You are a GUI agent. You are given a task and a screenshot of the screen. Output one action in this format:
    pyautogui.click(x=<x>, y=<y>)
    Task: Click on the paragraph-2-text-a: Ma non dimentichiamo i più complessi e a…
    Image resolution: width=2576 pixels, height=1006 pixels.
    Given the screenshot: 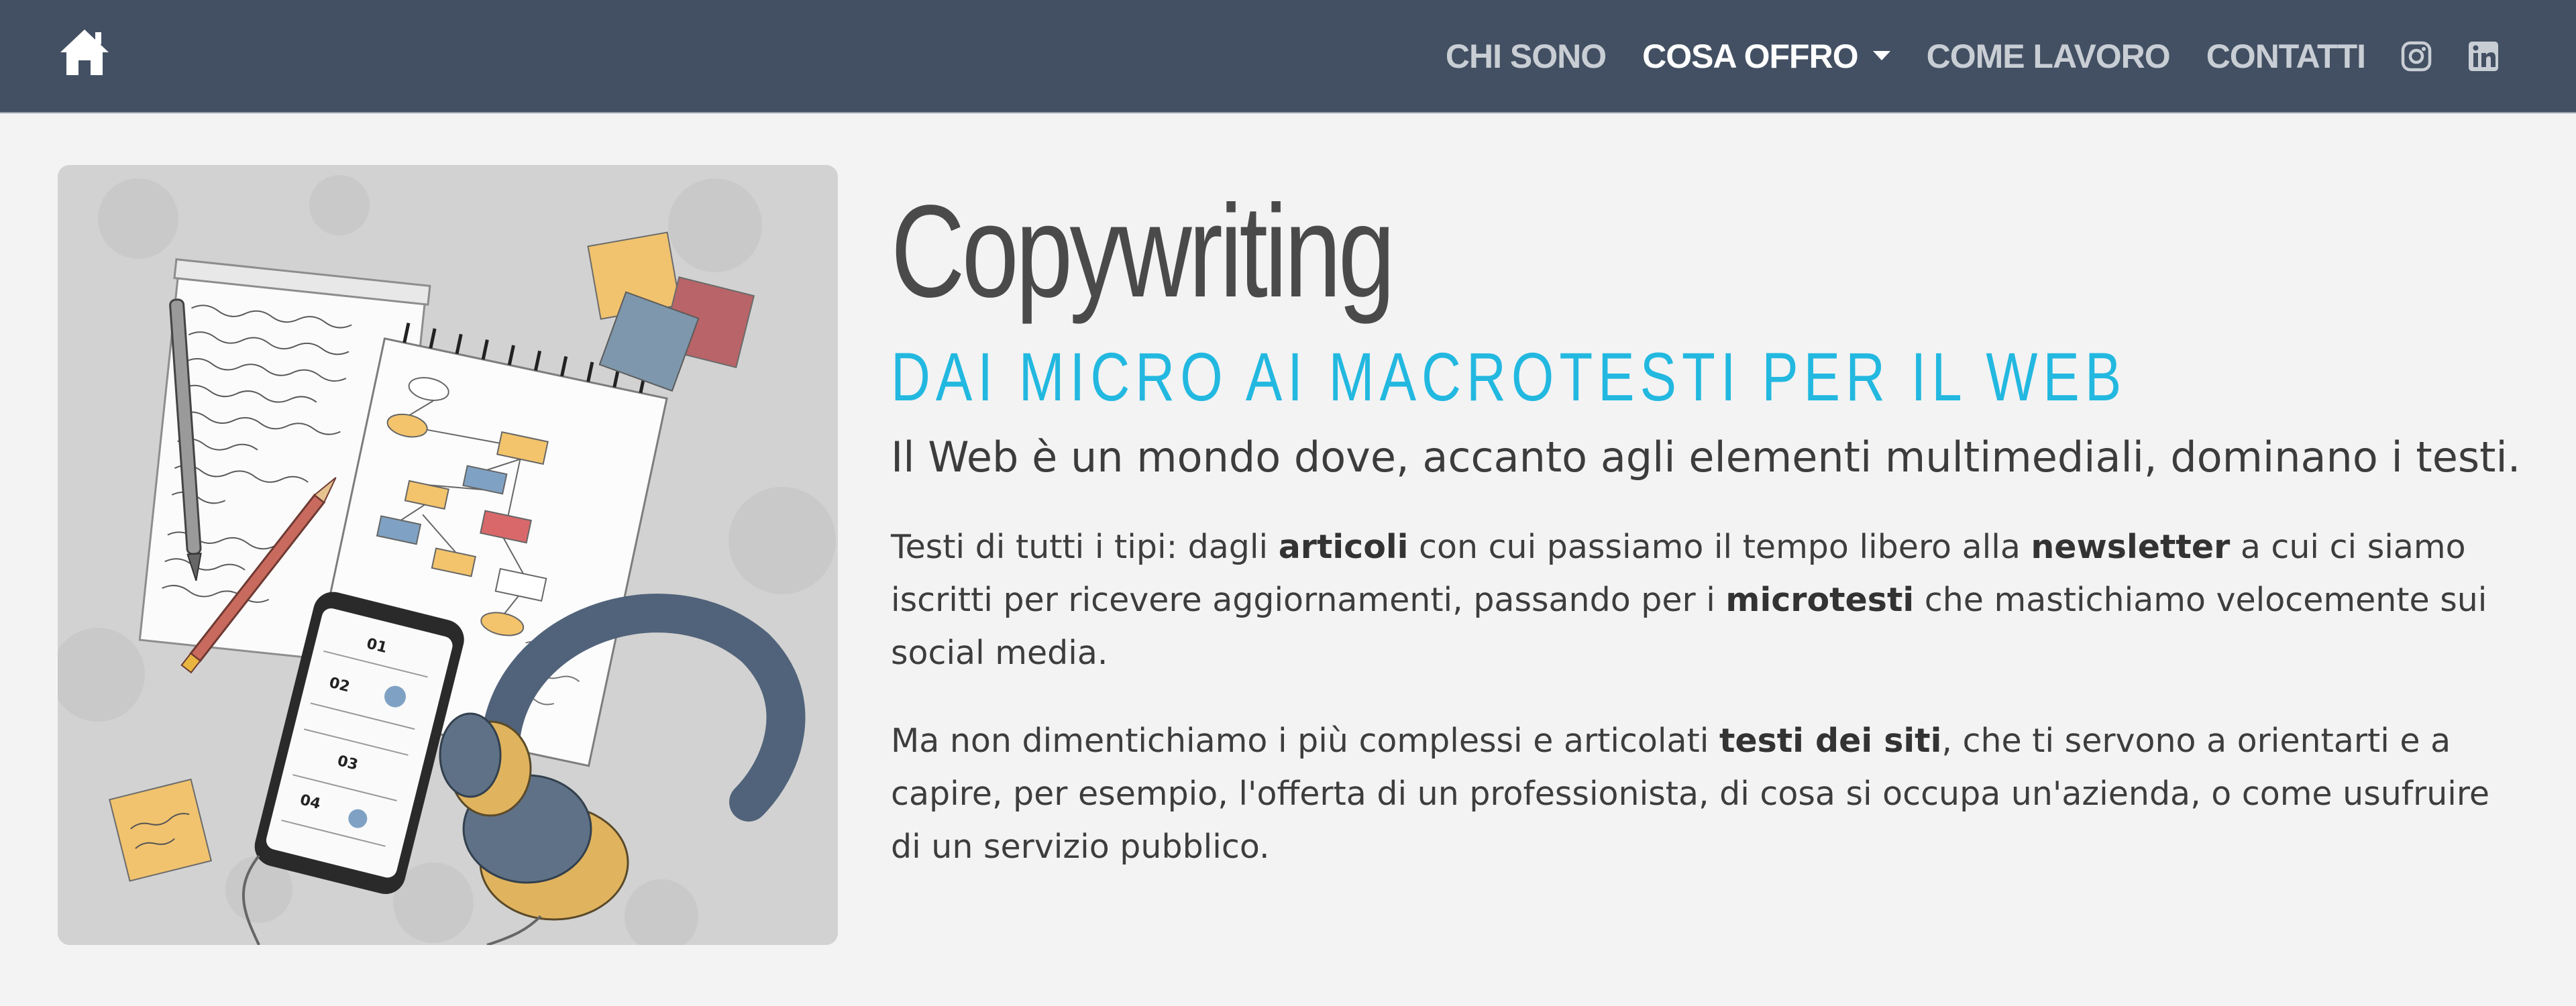 What is the action you would take?
    pyautogui.click(x=1305, y=741)
    